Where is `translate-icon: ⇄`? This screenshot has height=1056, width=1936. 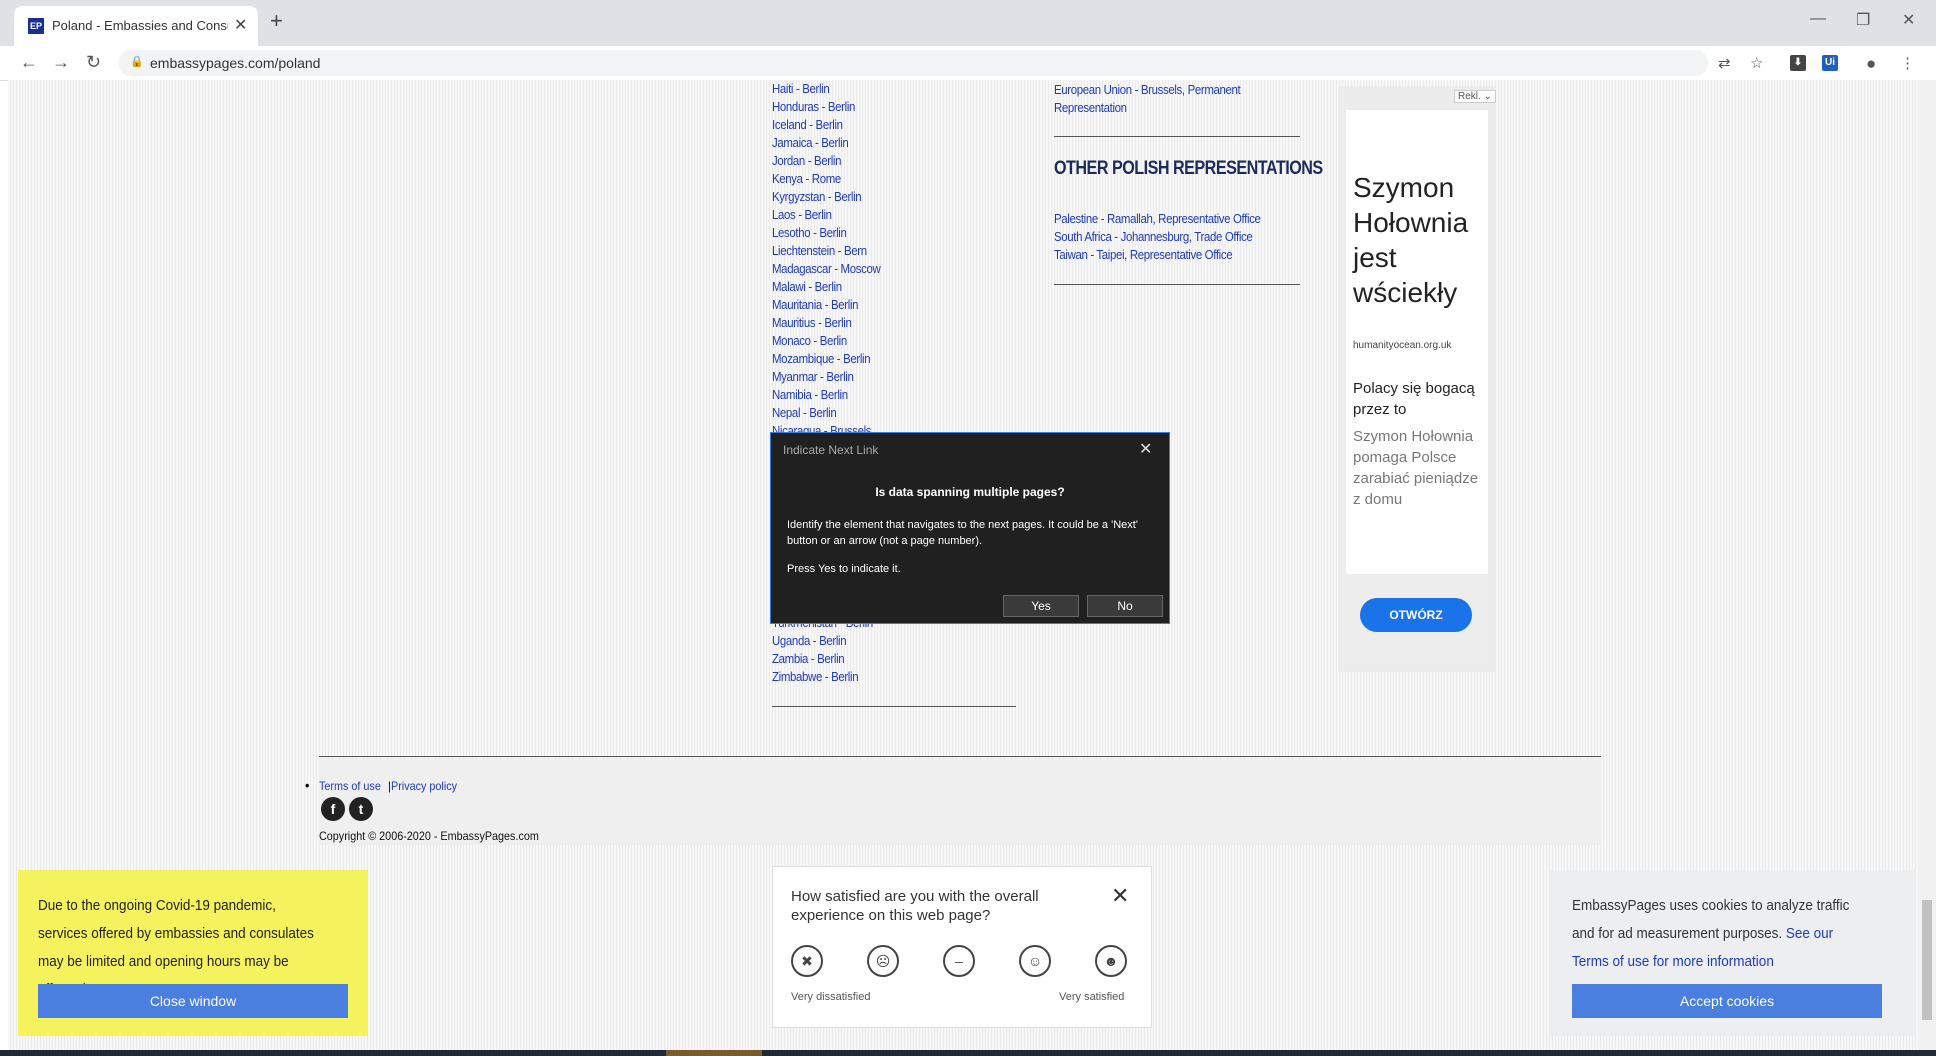 translate-icon: ⇄ is located at coordinates (1724, 63).